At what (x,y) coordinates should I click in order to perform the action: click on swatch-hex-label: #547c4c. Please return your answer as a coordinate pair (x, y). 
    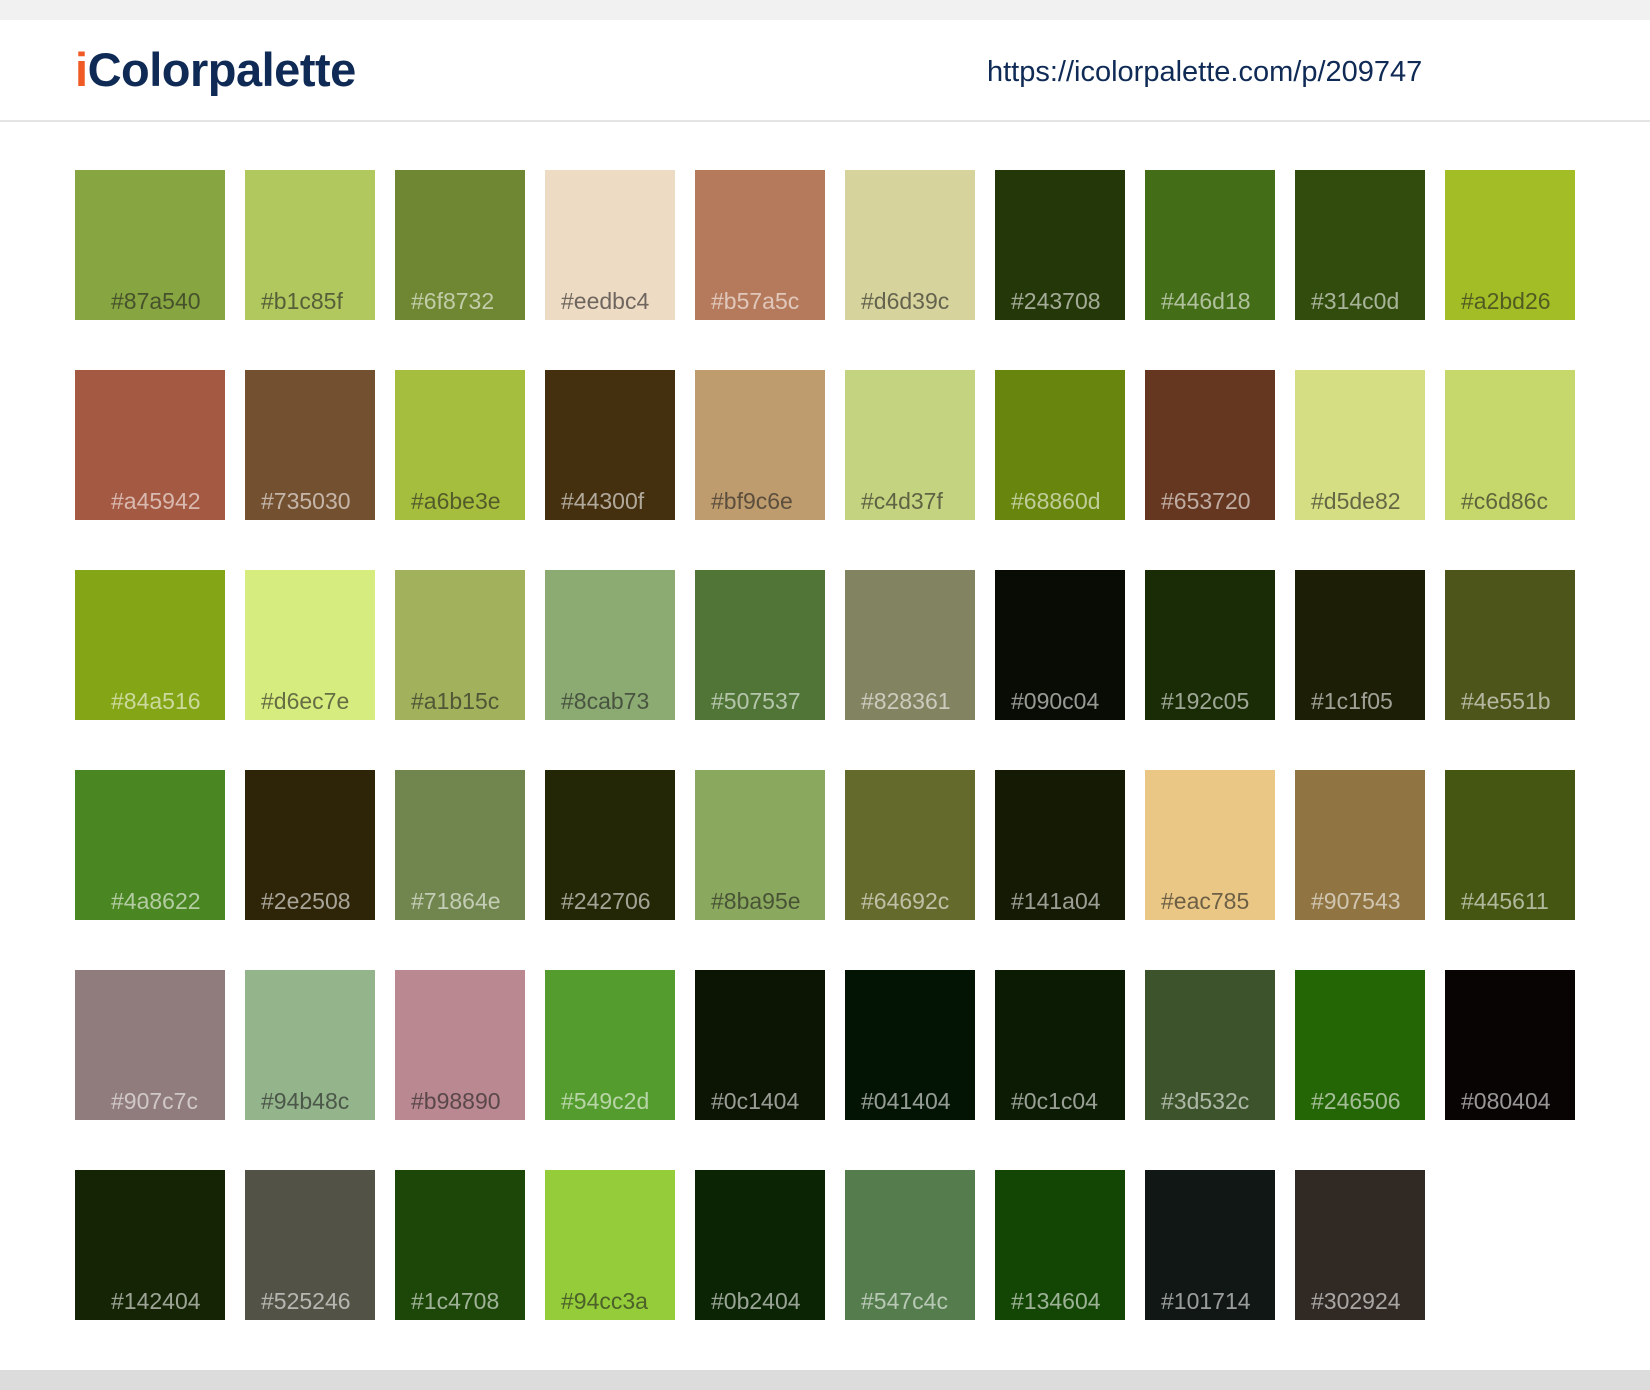
    Looking at the image, I should click on (904, 1301).